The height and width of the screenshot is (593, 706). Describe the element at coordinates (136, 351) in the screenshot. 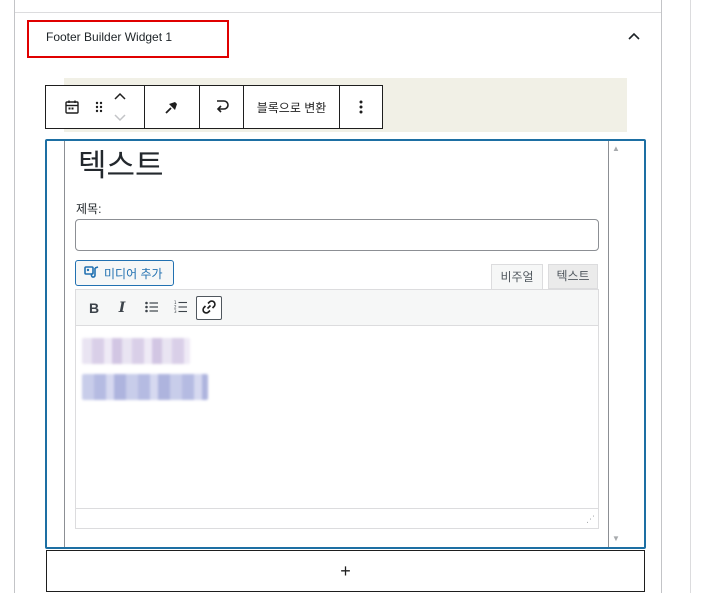

I see `redacted-content-line` at that location.